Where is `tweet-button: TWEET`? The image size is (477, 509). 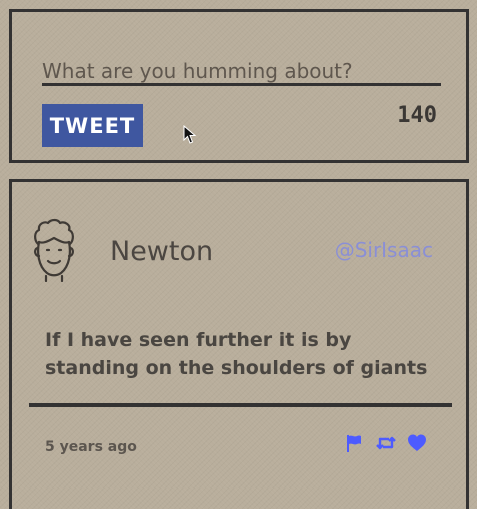
tweet-button: TWEET is located at coordinates (92, 125).